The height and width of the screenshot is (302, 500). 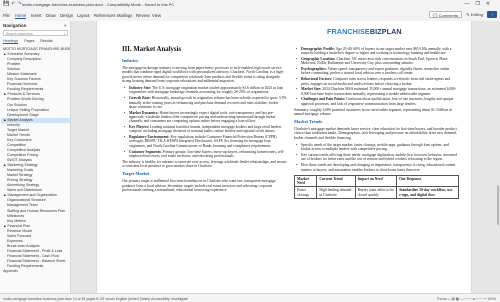 I want to click on table-header-cell: Impact on Need, so click(x=376, y=181).